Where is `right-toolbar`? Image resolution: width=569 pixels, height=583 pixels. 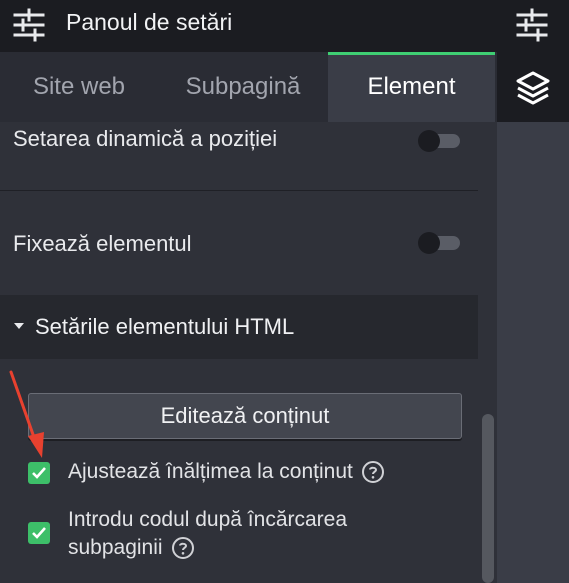
right-toolbar is located at coordinates (533, 291).